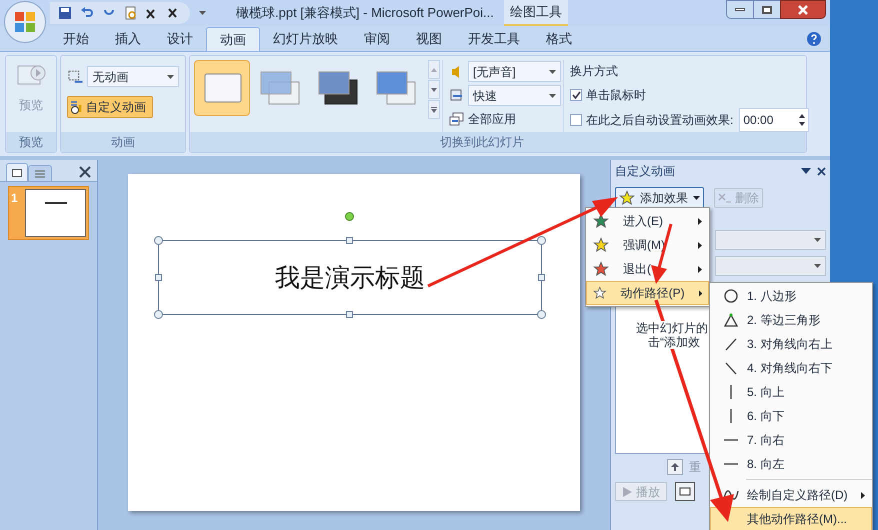 The width and height of the screenshot is (878, 530). I want to click on ribbon-tab: 插入, so click(128, 39).